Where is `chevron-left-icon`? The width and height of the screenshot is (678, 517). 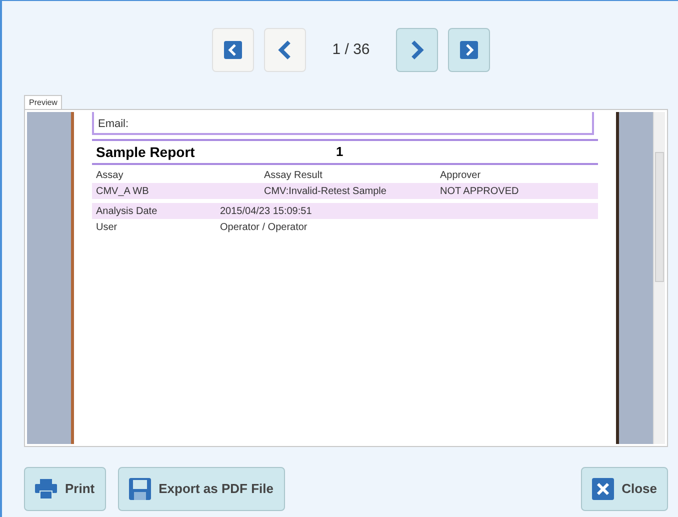 chevron-left-icon is located at coordinates (285, 50).